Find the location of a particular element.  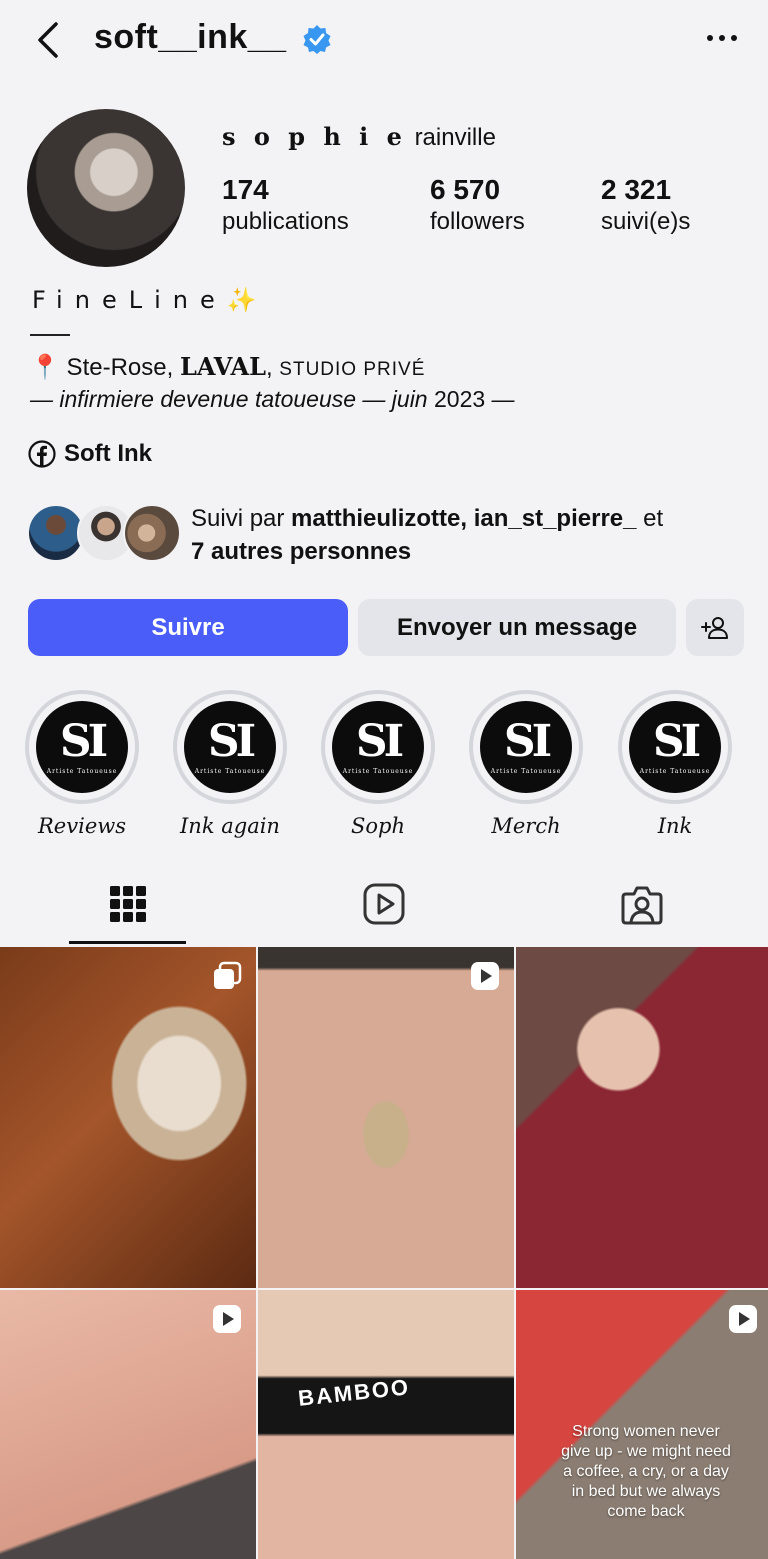

add-person-icon is located at coordinates (714, 627).